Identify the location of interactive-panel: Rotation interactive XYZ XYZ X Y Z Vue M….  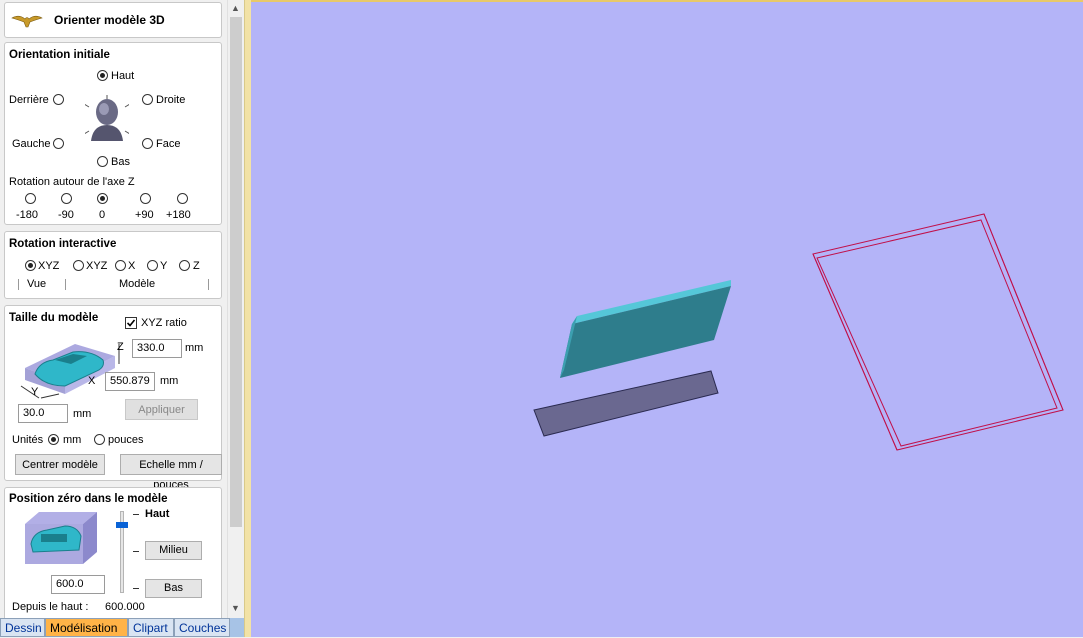
(113, 265).